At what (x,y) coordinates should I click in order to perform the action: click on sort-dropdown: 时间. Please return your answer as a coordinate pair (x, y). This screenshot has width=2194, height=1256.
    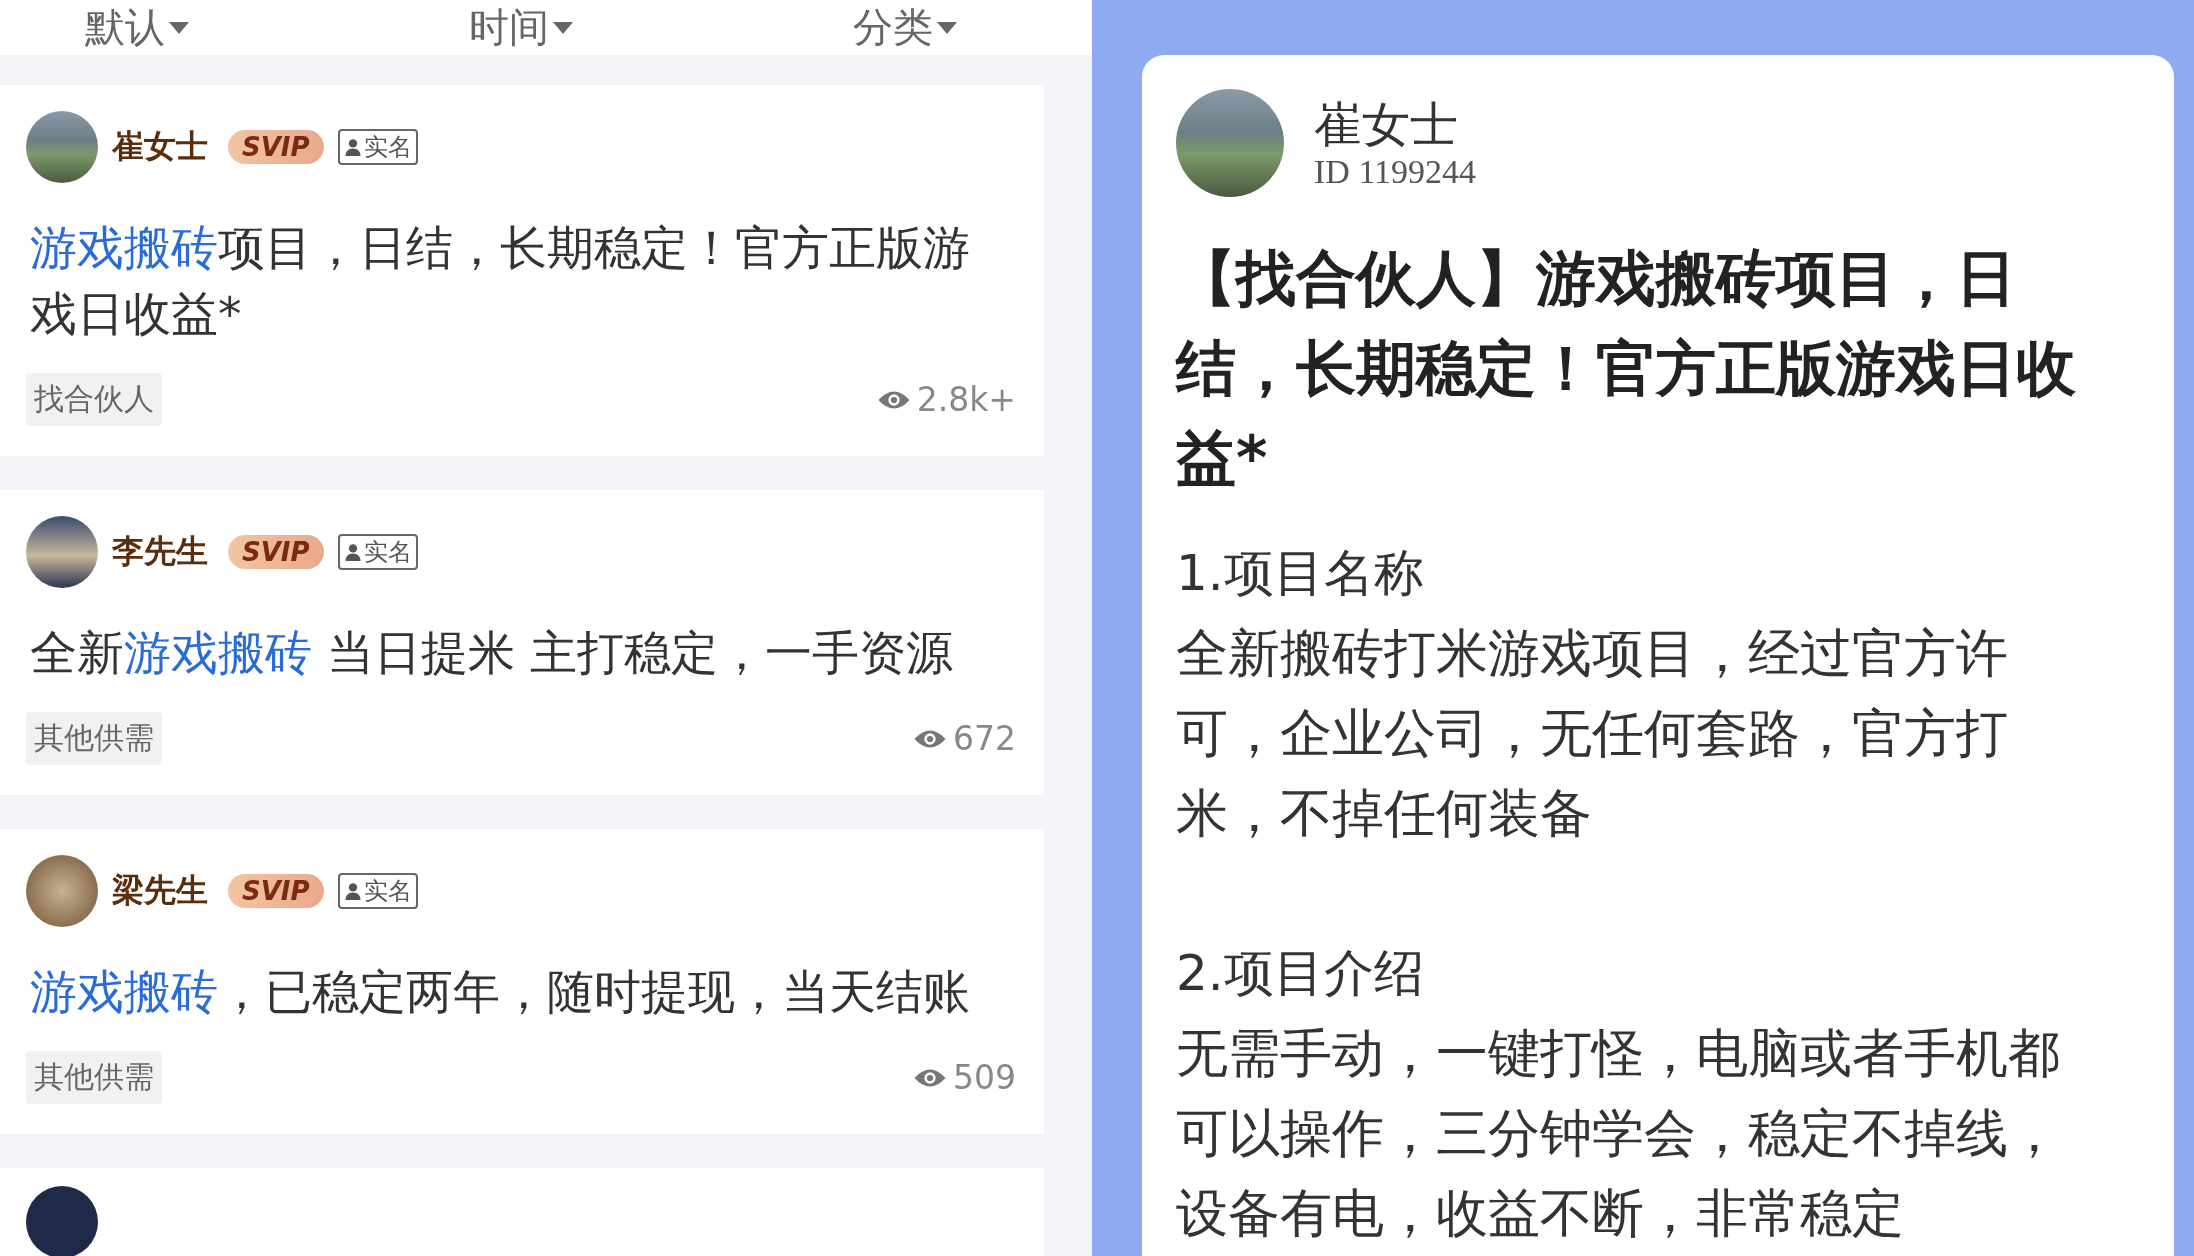
    Looking at the image, I should click on (521, 27).